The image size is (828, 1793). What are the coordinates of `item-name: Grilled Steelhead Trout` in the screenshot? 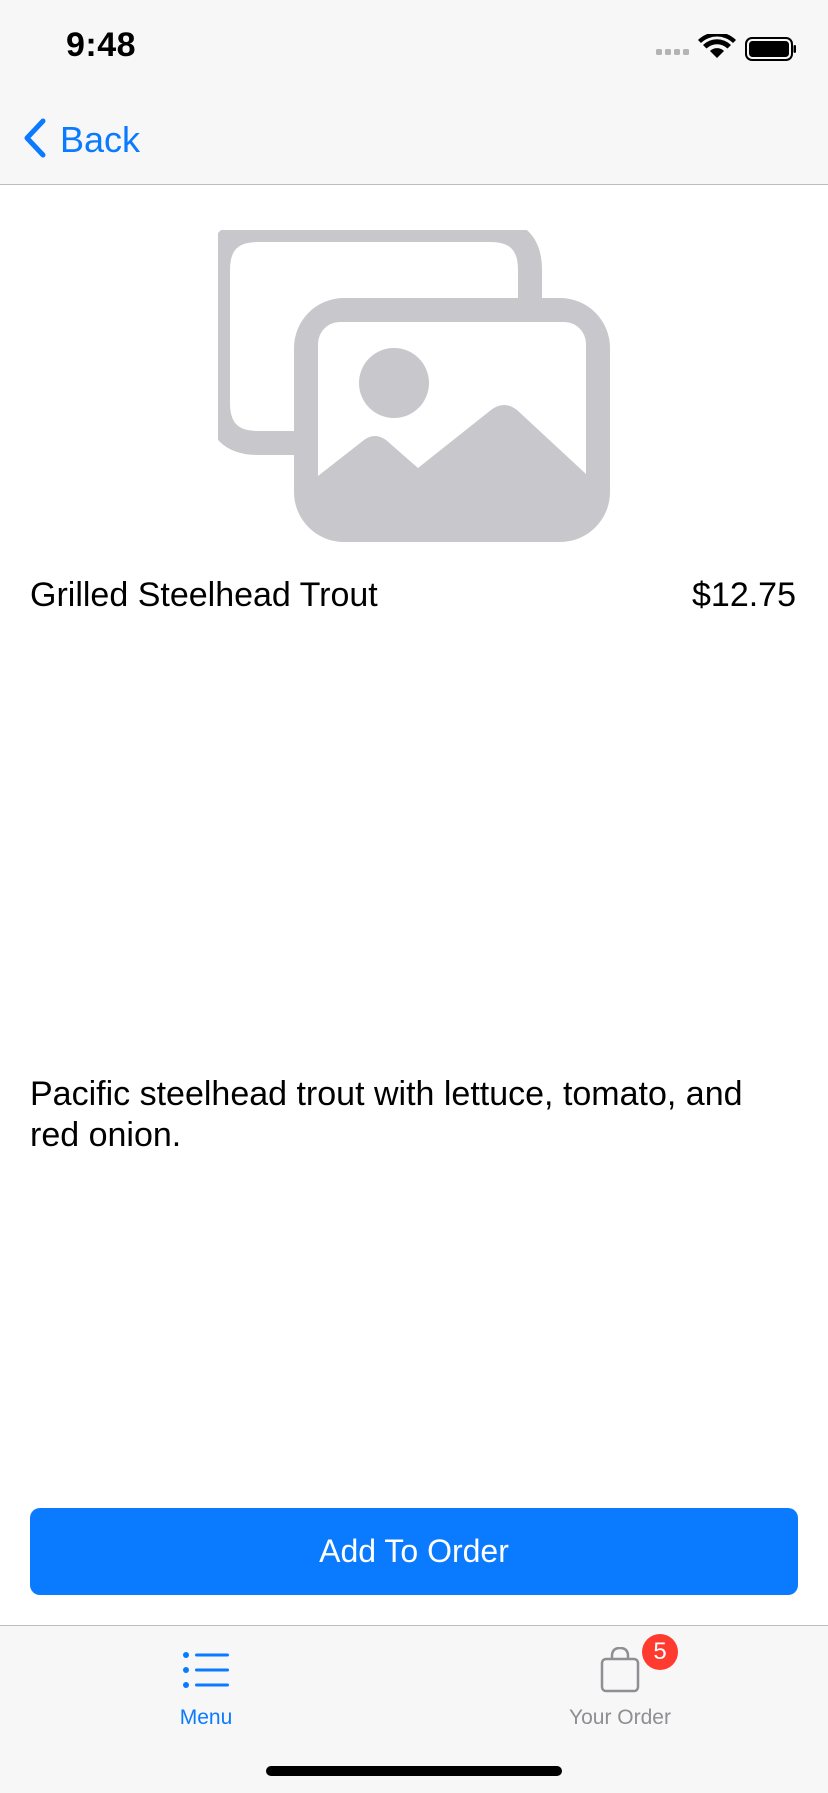 It's located at (204, 595).